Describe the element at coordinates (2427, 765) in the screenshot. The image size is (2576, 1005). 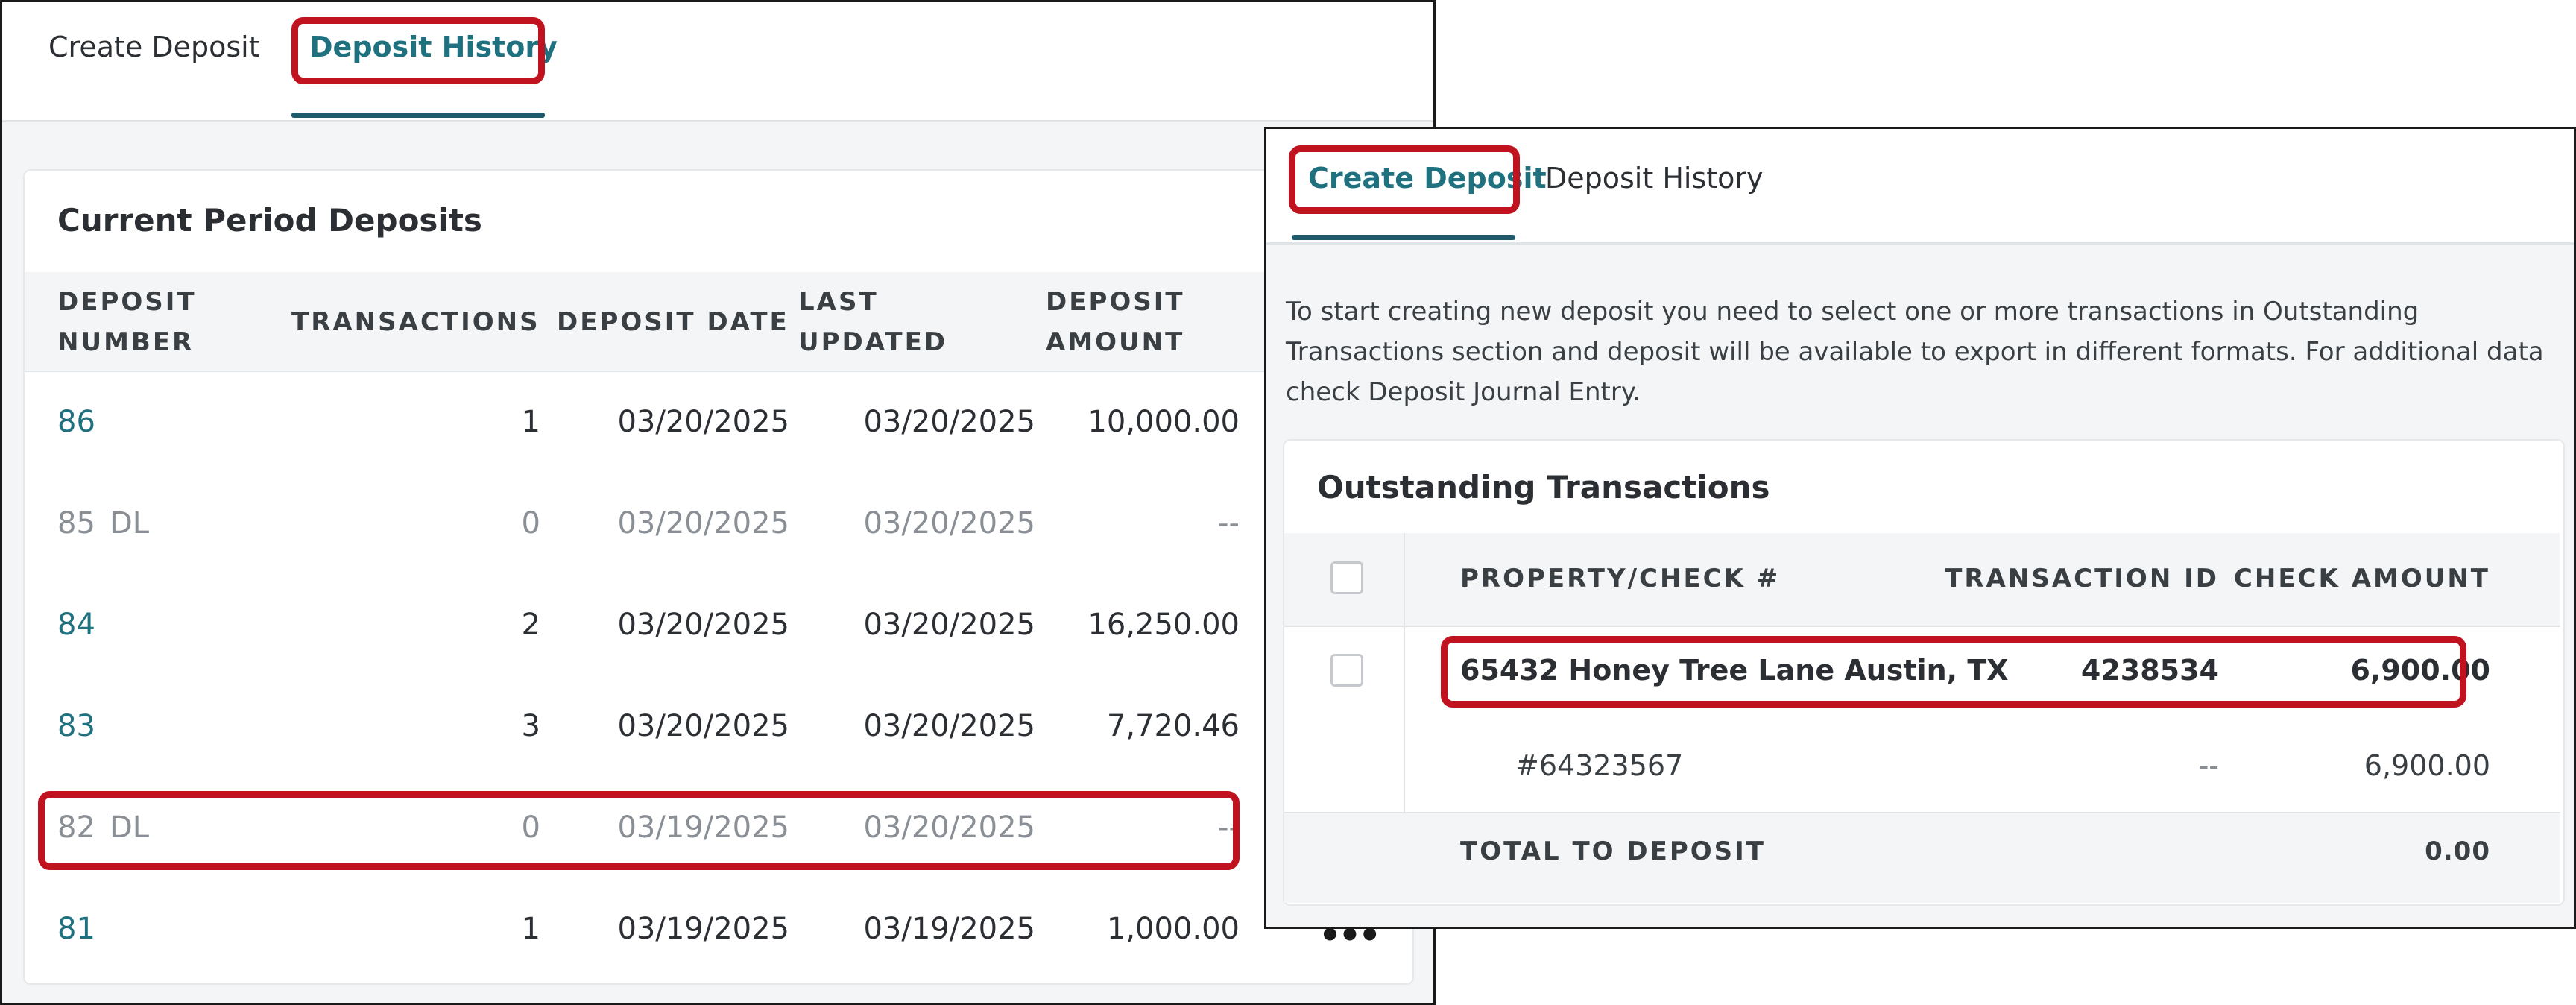
I see `check-amount: 6,900.00` at that location.